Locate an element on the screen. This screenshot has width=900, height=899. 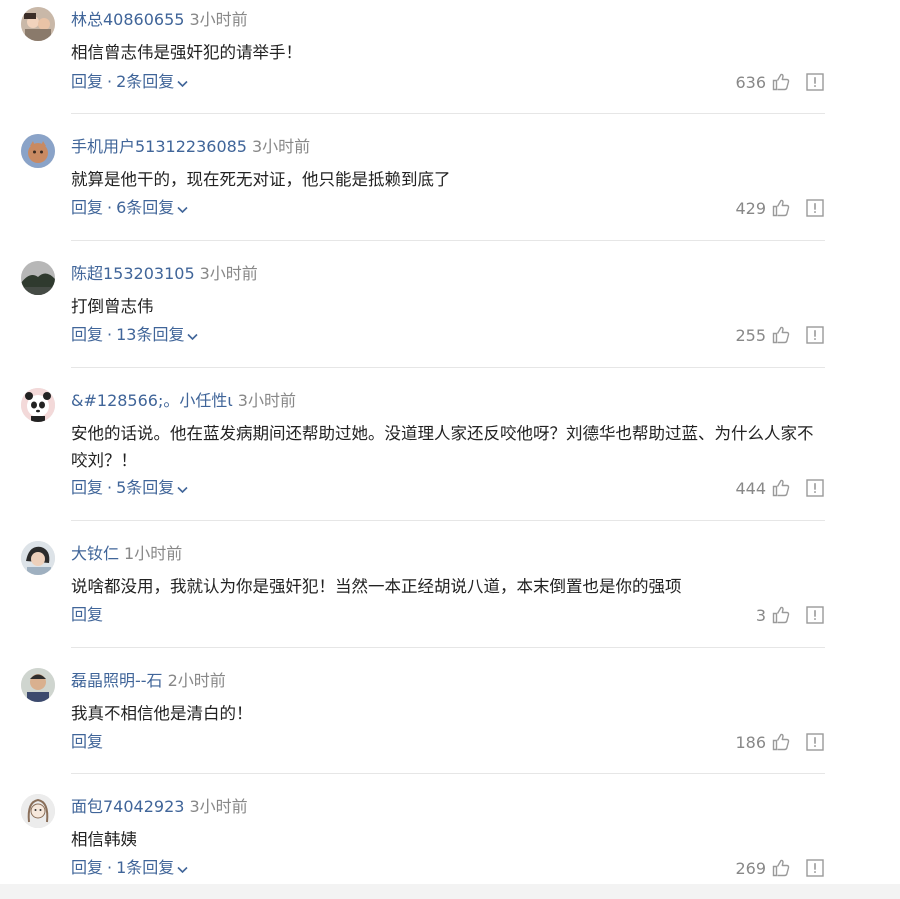
comment-time: 2小时前 is located at coordinates (196, 680).